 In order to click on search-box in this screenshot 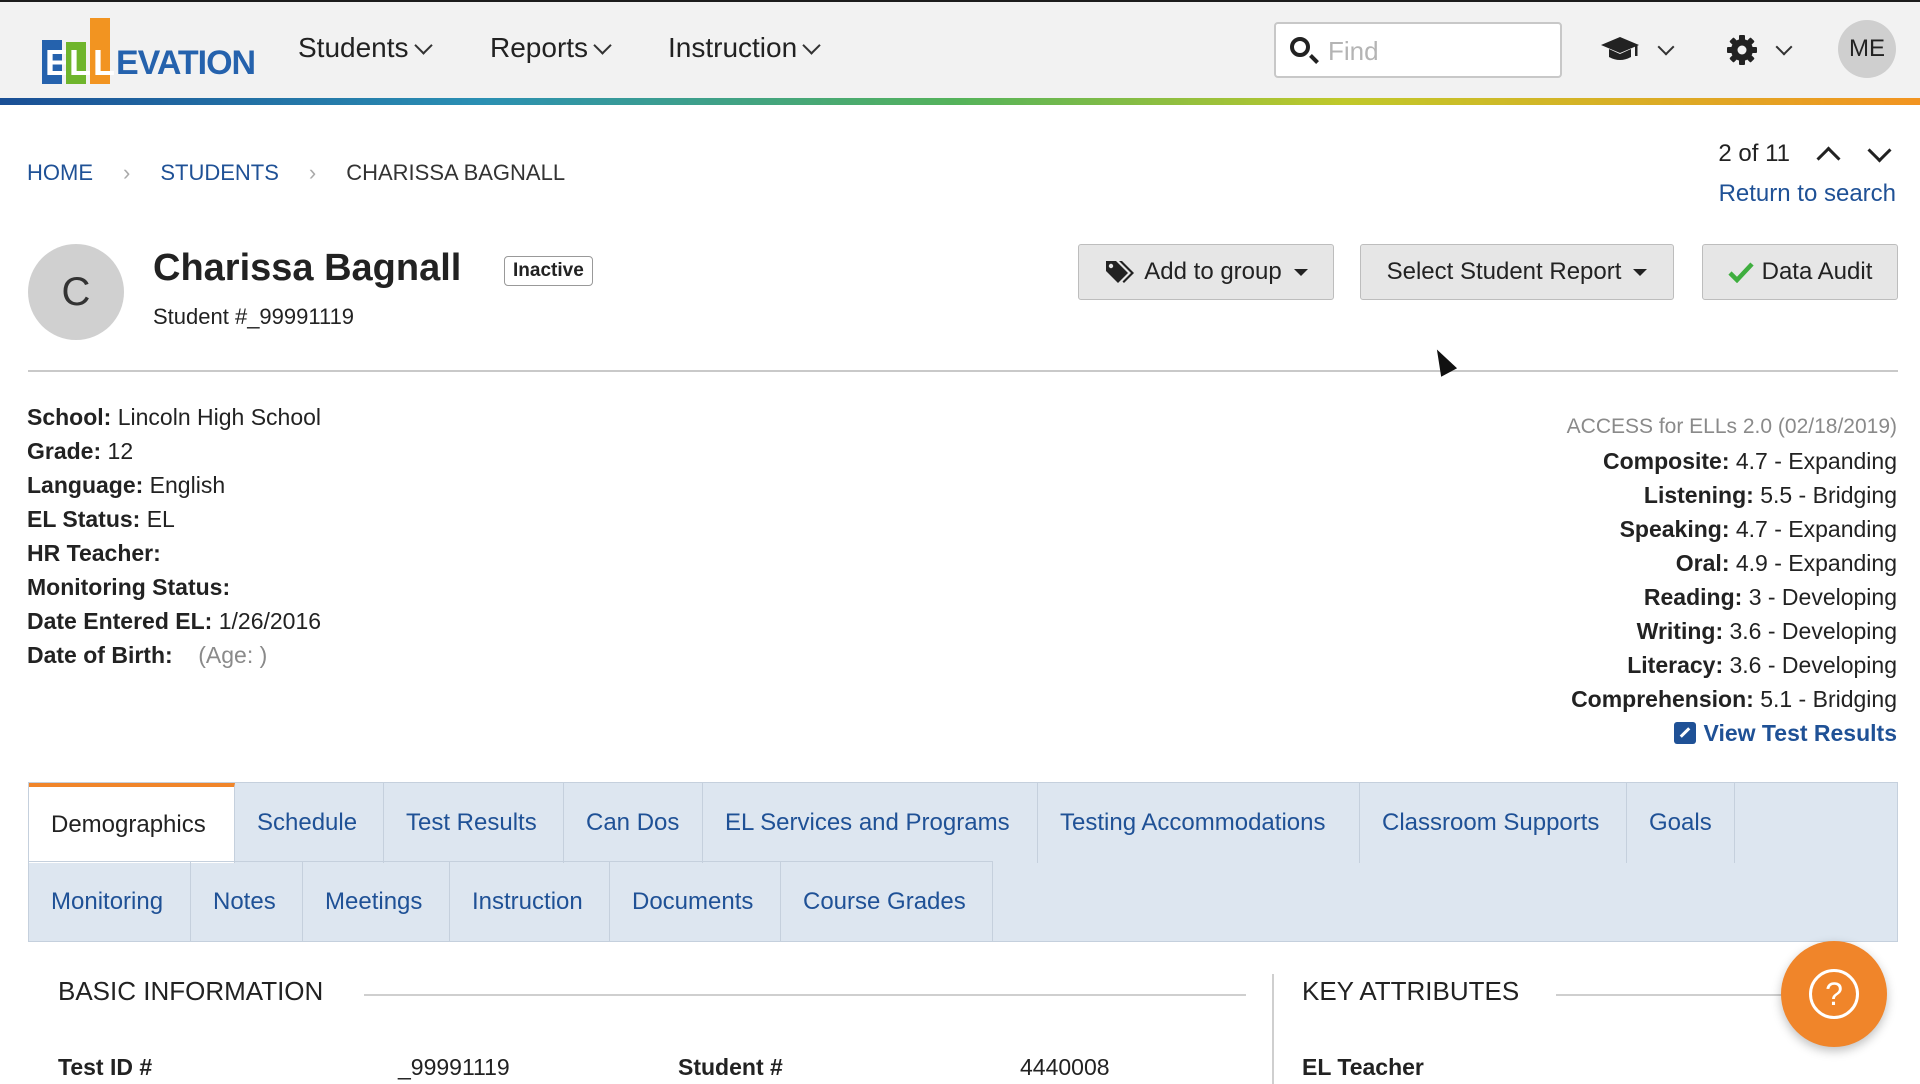, I will do `click(1418, 50)`.